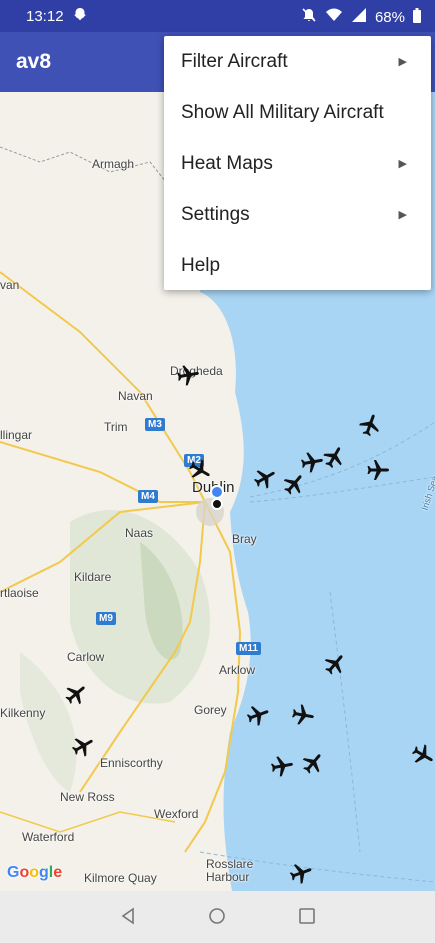 This screenshot has width=435, height=943. Describe the element at coordinates (176, 814) in the screenshot. I see `place-wexford: Wexford` at that location.